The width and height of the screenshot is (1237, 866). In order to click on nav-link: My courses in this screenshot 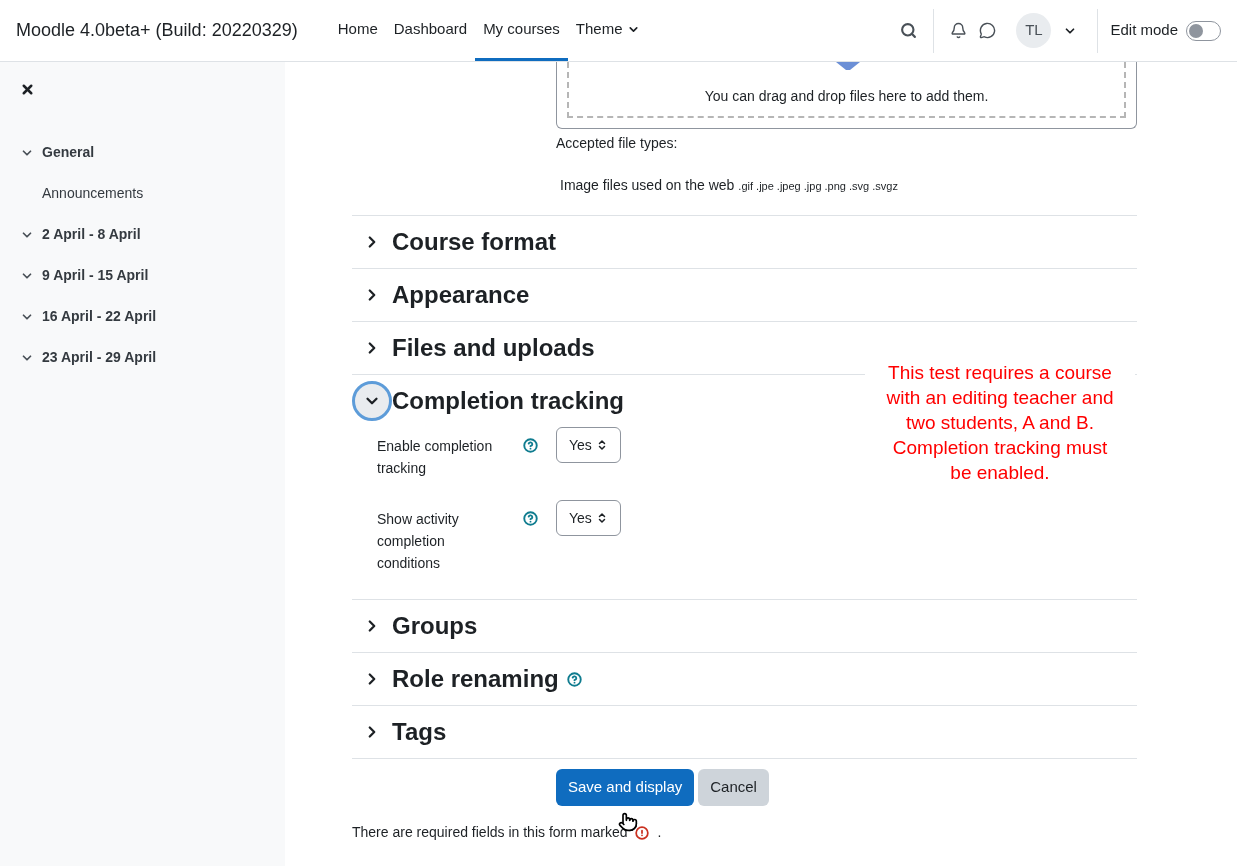, I will do `click(521, 30)`.